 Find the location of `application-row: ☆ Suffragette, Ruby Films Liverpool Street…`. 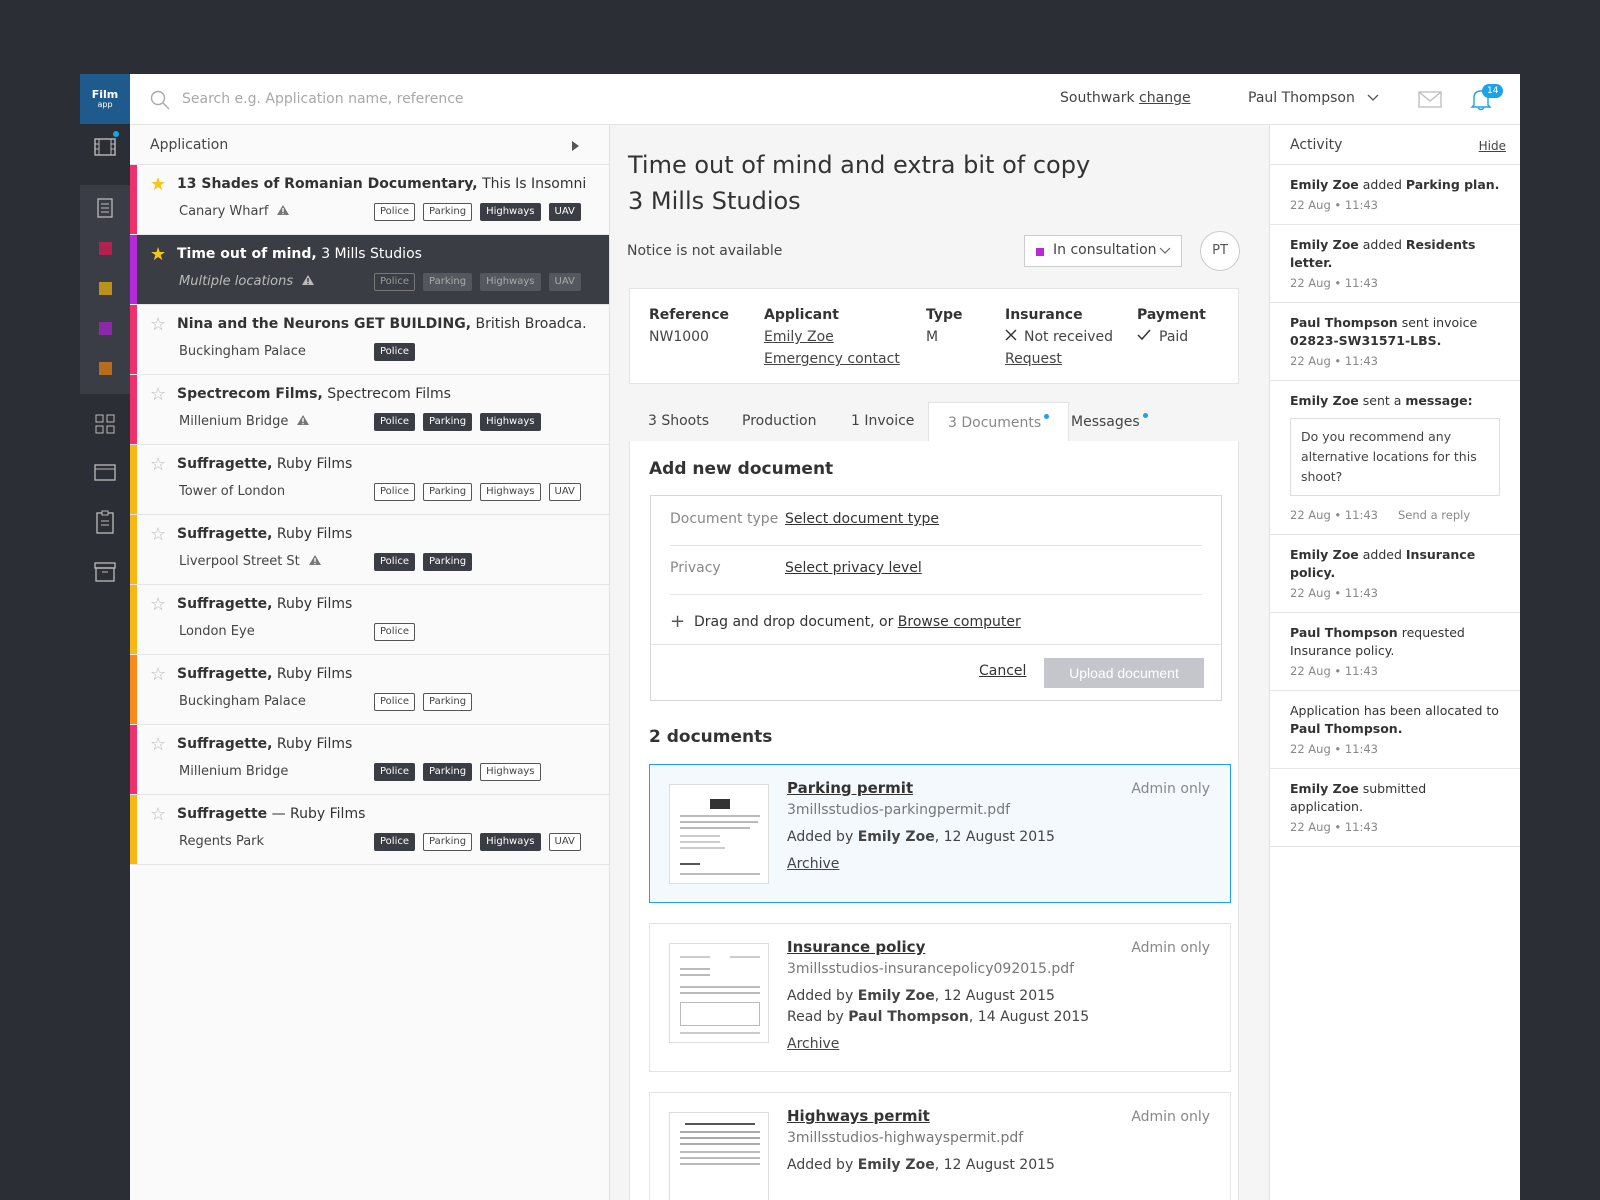

application-row: ☆ Suffragette, Ruby Films Liverpool Street… is located at coordinates (369, 550).